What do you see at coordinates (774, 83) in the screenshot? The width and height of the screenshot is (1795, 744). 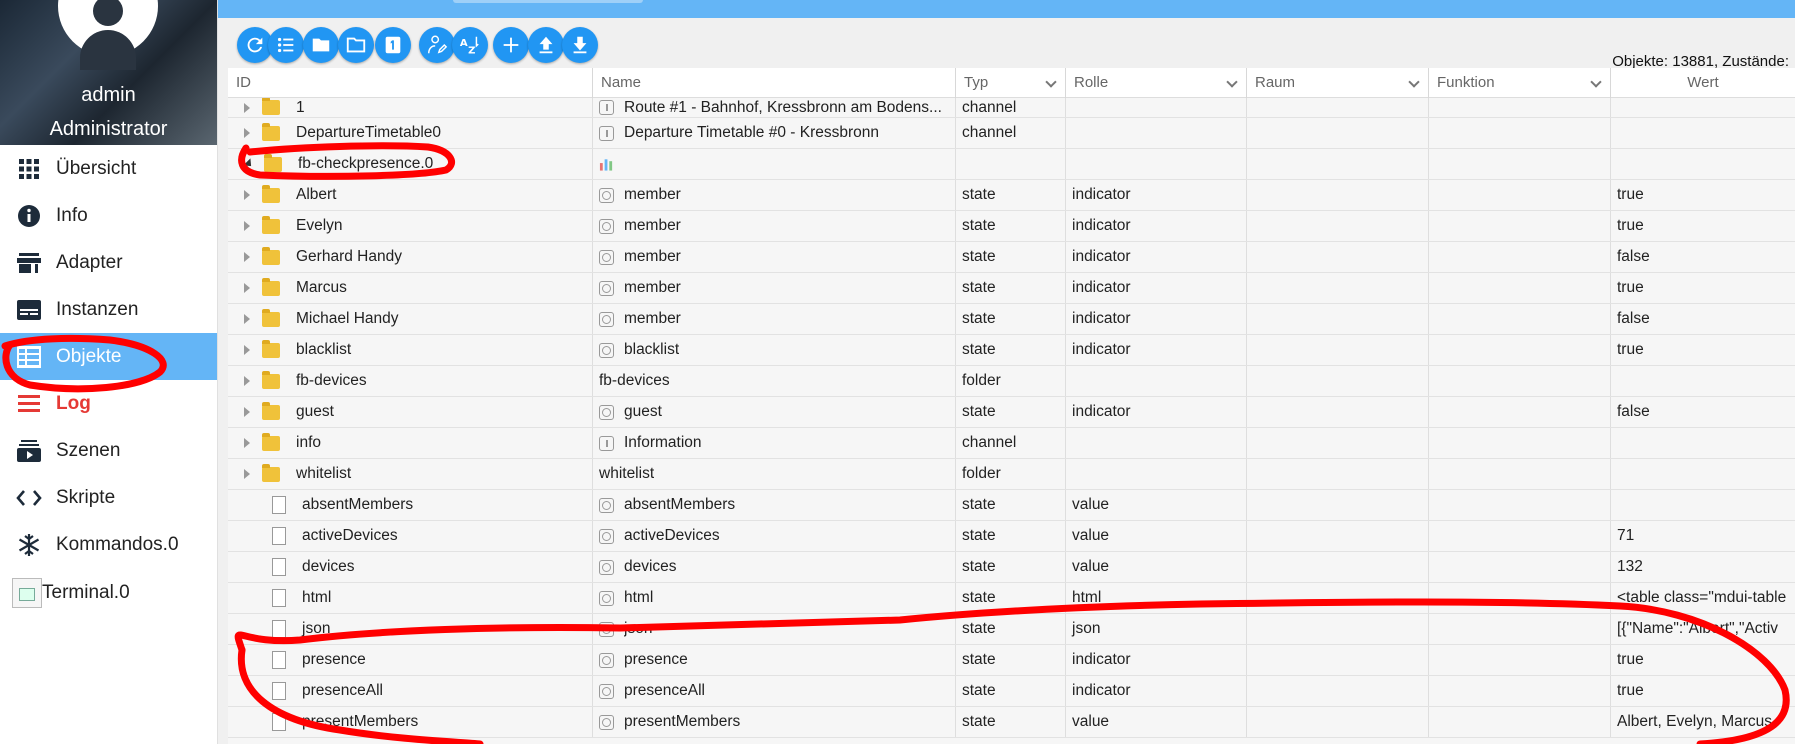 I see `header-name: Name` at bounding box center [774, 83].